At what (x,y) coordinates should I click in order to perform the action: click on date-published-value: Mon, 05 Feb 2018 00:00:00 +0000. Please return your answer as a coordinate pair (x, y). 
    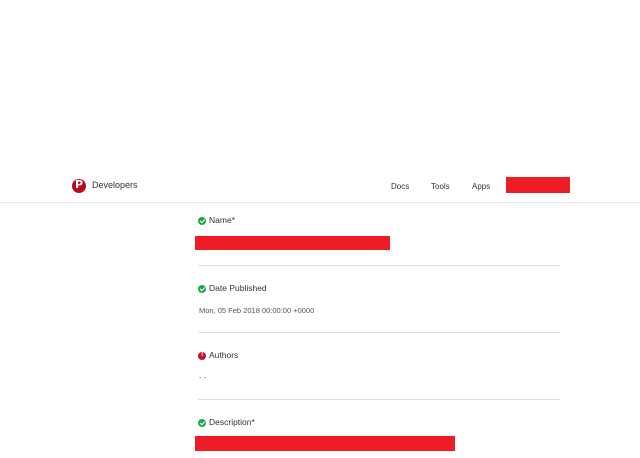
    Looking at the image, I should click on (257, 310).